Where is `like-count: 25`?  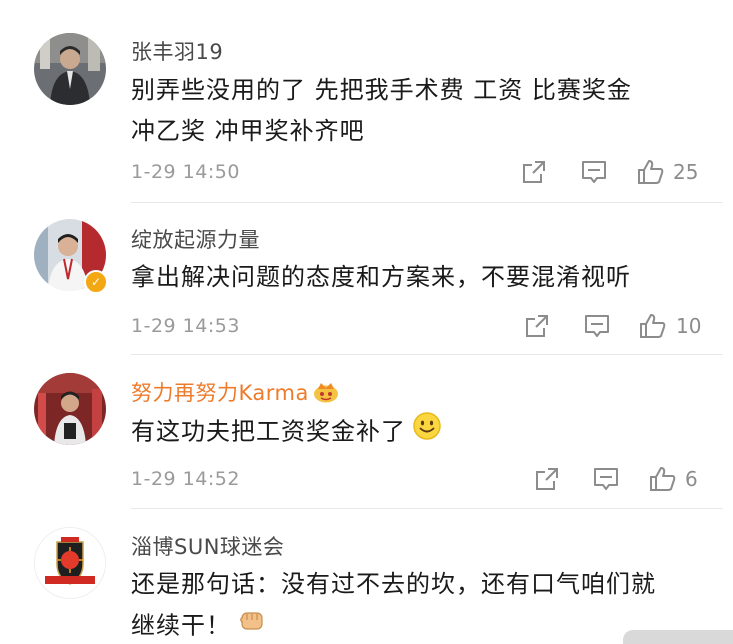
like-count: 25 is located at coordinates (686, 172).